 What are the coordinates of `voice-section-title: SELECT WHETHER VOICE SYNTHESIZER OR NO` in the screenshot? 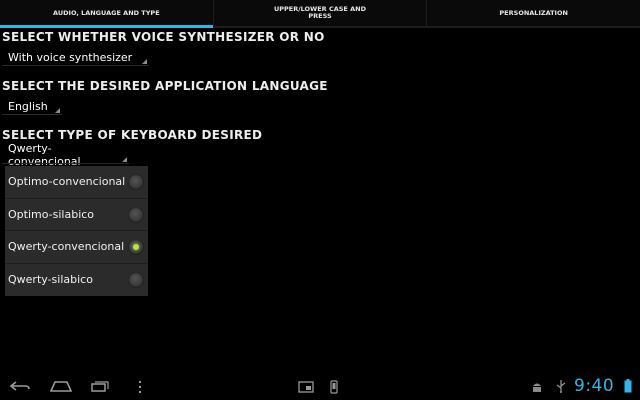 It's located at (163, 37).